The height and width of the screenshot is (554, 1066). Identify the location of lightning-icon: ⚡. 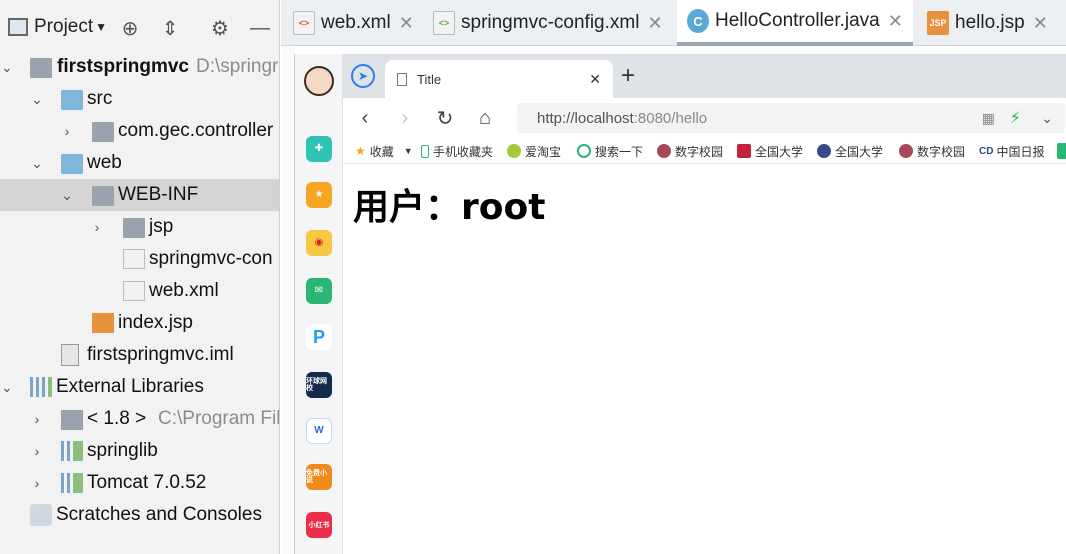
(1015, 118).